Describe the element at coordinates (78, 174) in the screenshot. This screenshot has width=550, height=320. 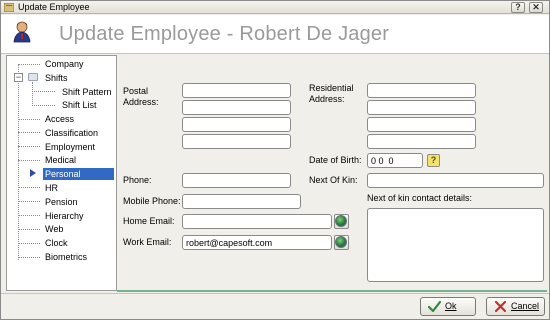
I see `tree-item-personal: Personal` at that location.